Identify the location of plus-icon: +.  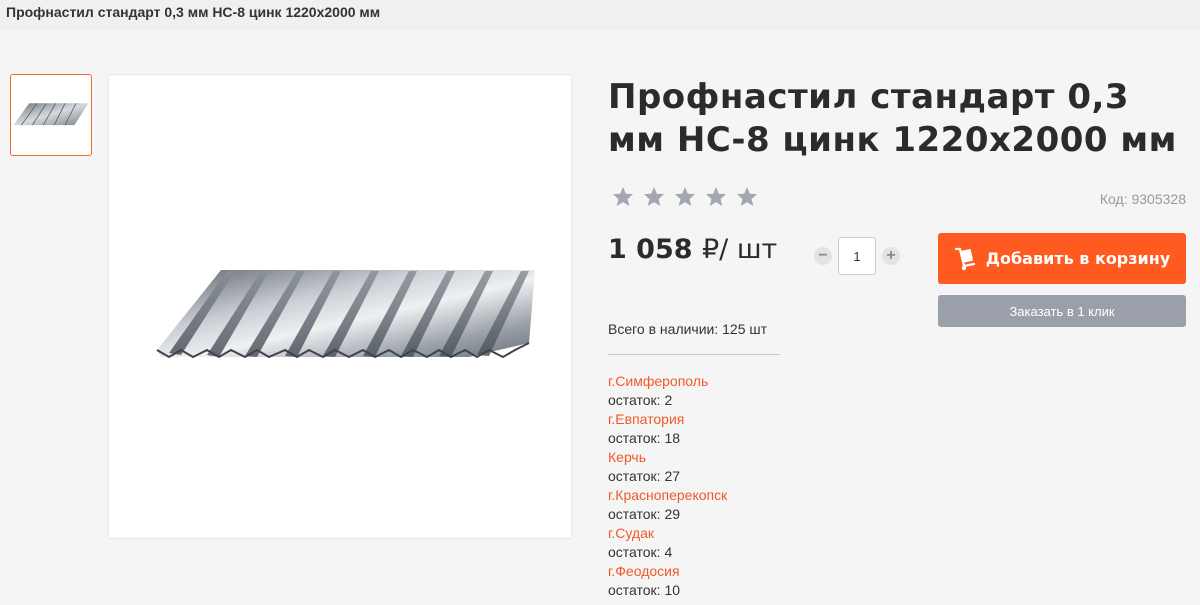
(891, 256).